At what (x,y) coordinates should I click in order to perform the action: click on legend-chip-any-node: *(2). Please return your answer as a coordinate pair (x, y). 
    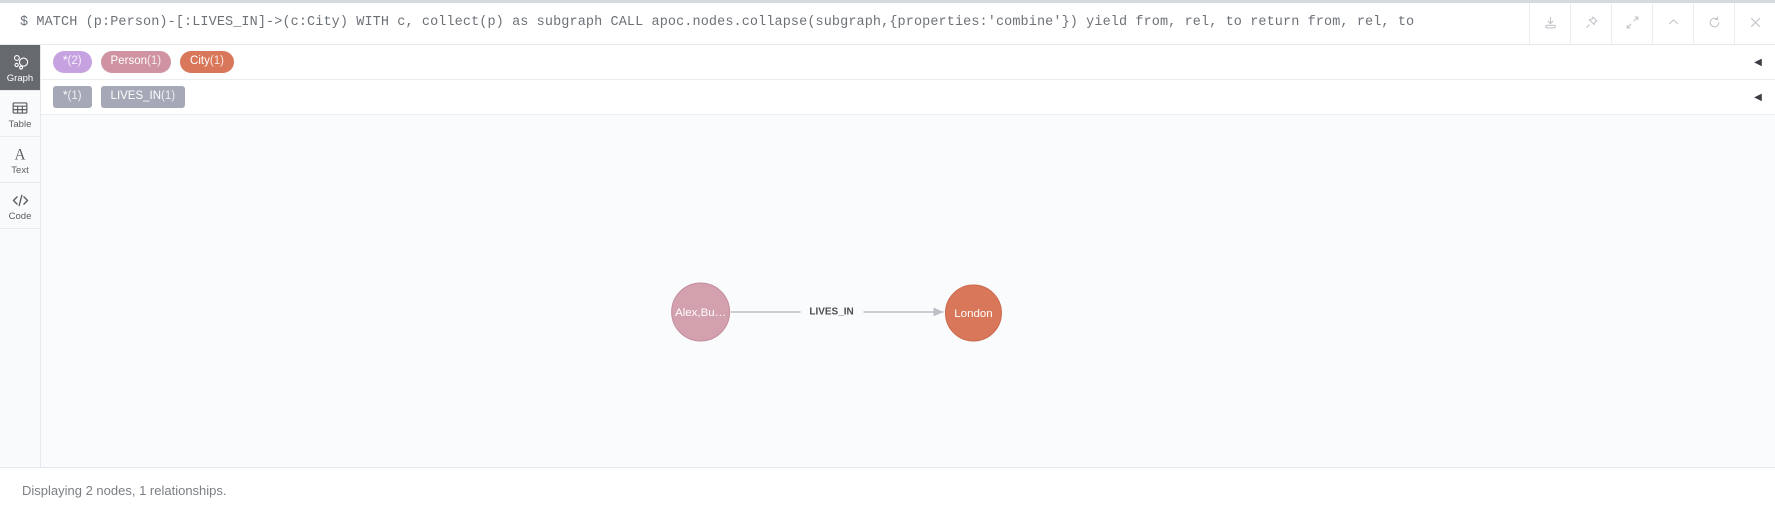
    Looking at the image, I should click on (72, 62).